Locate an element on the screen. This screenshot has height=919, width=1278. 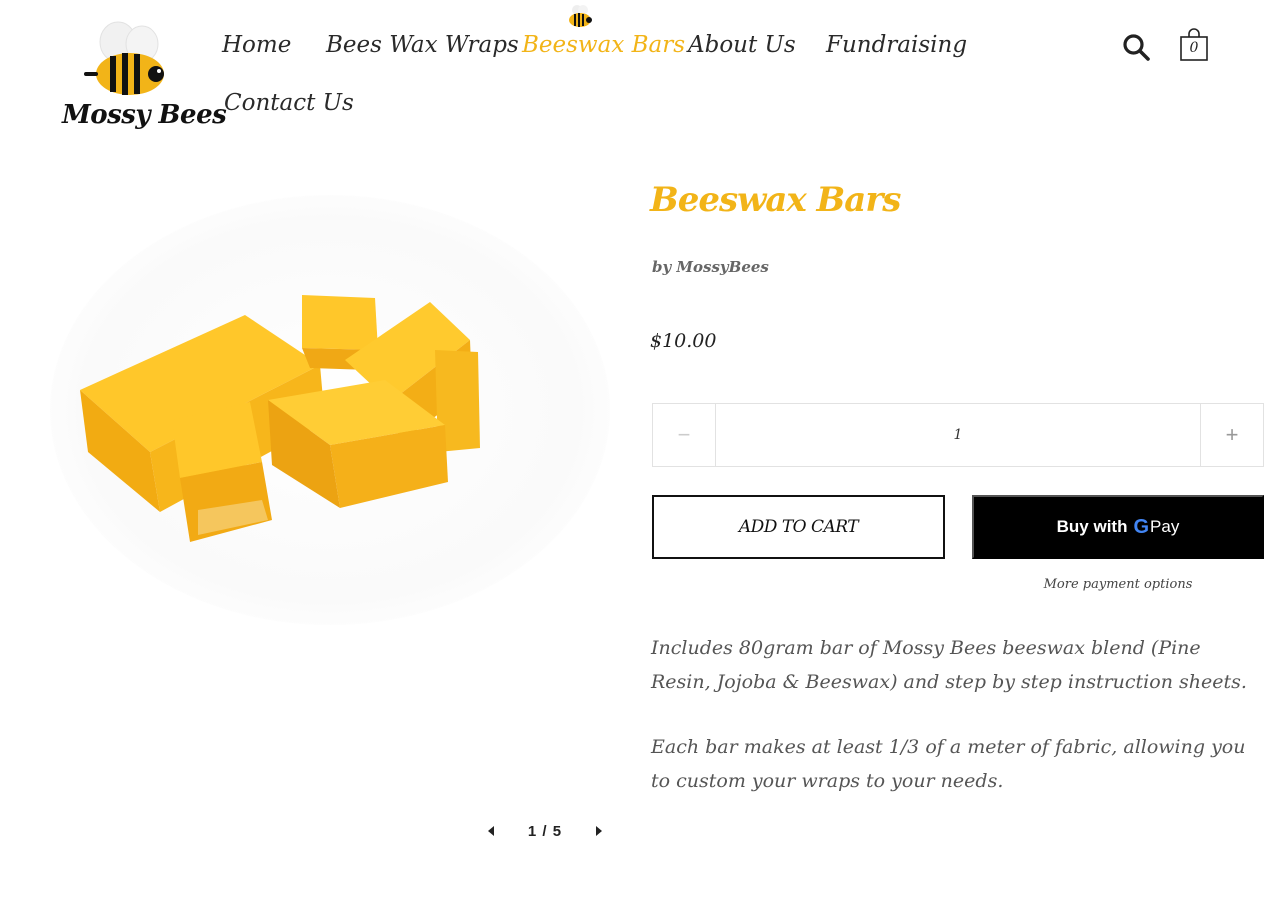
google-g-icon: G is located at coordinates (1141, 526).